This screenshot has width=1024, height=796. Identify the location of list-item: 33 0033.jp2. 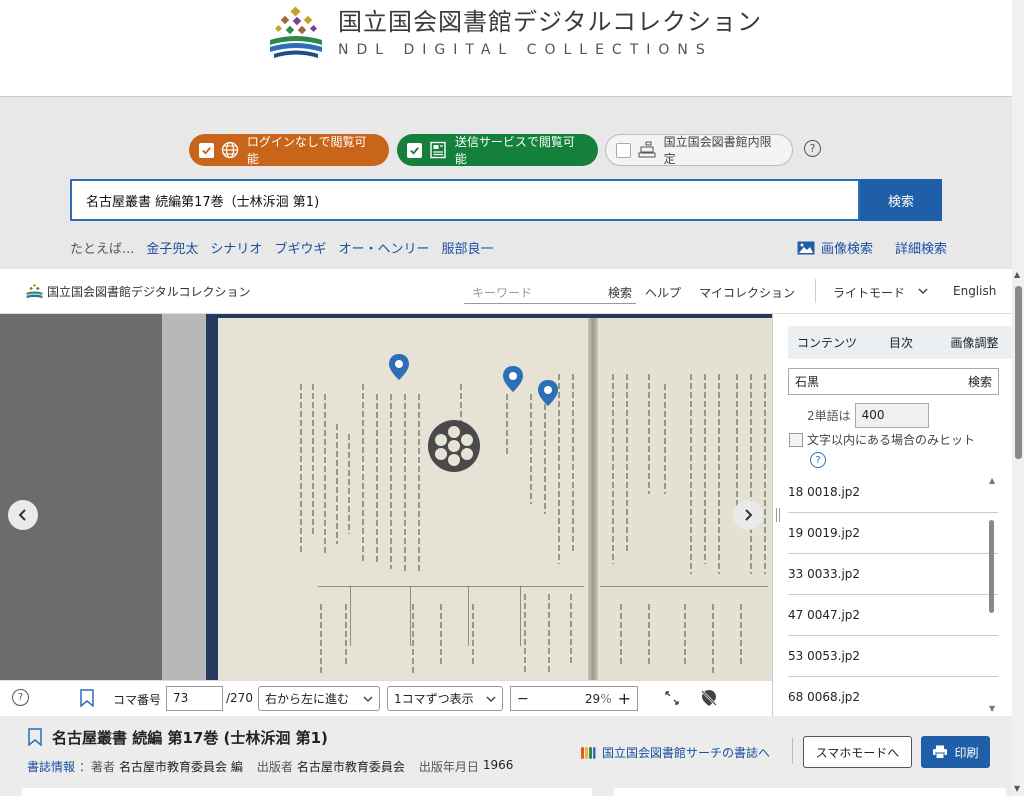
(893, 574).